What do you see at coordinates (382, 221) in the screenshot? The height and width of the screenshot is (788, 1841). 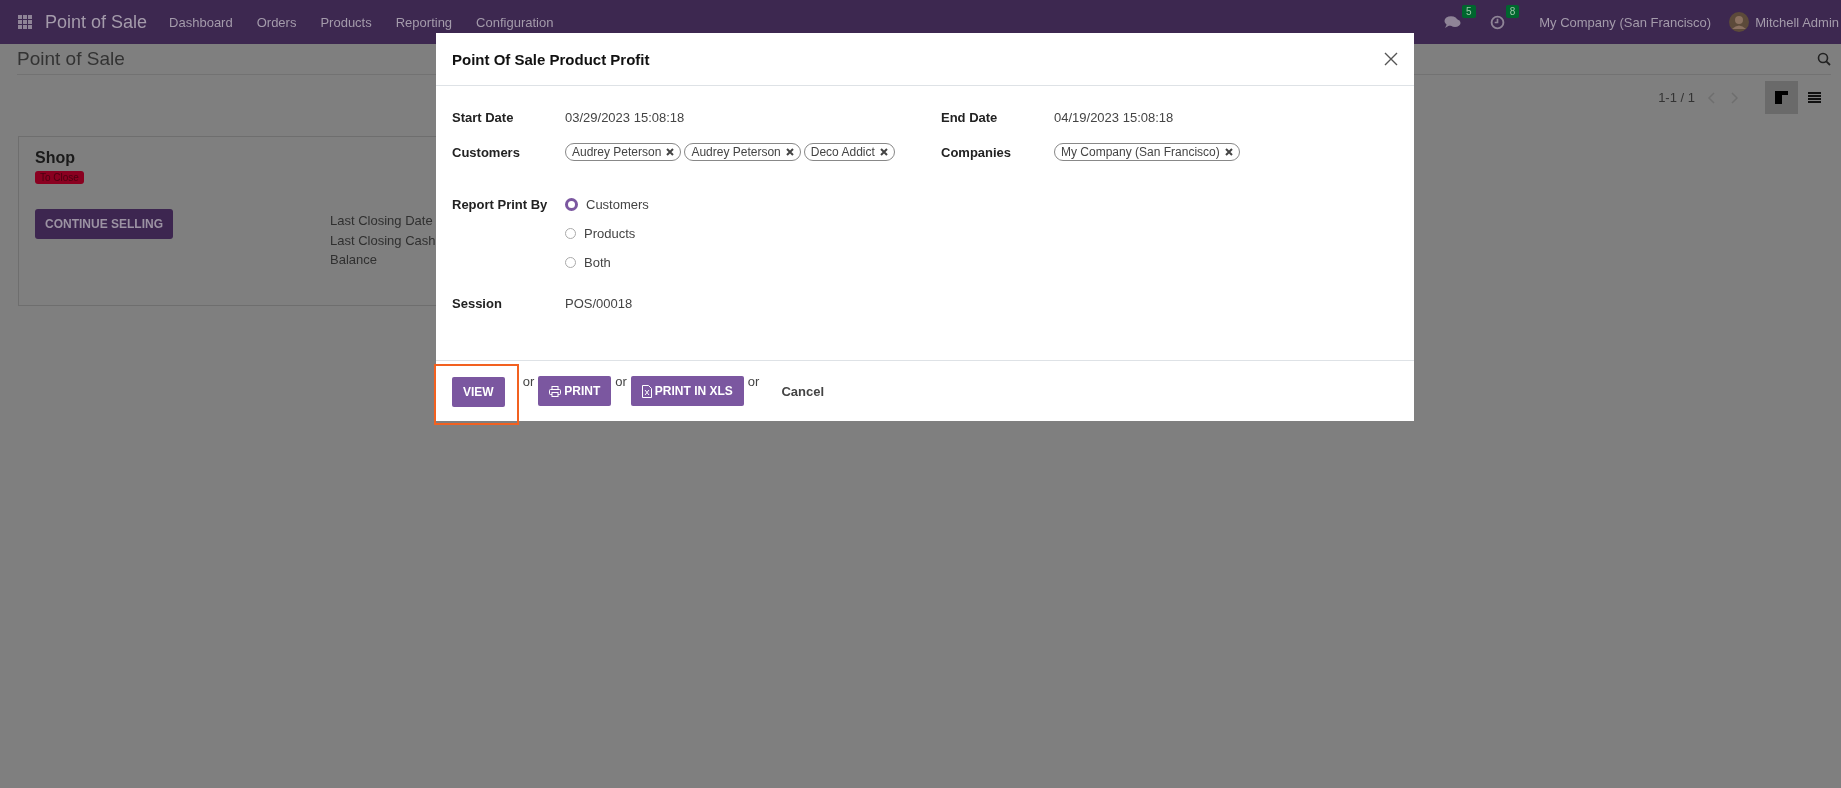 I see `stat-label: Last Closing Date` at bounding box center [382, 221].